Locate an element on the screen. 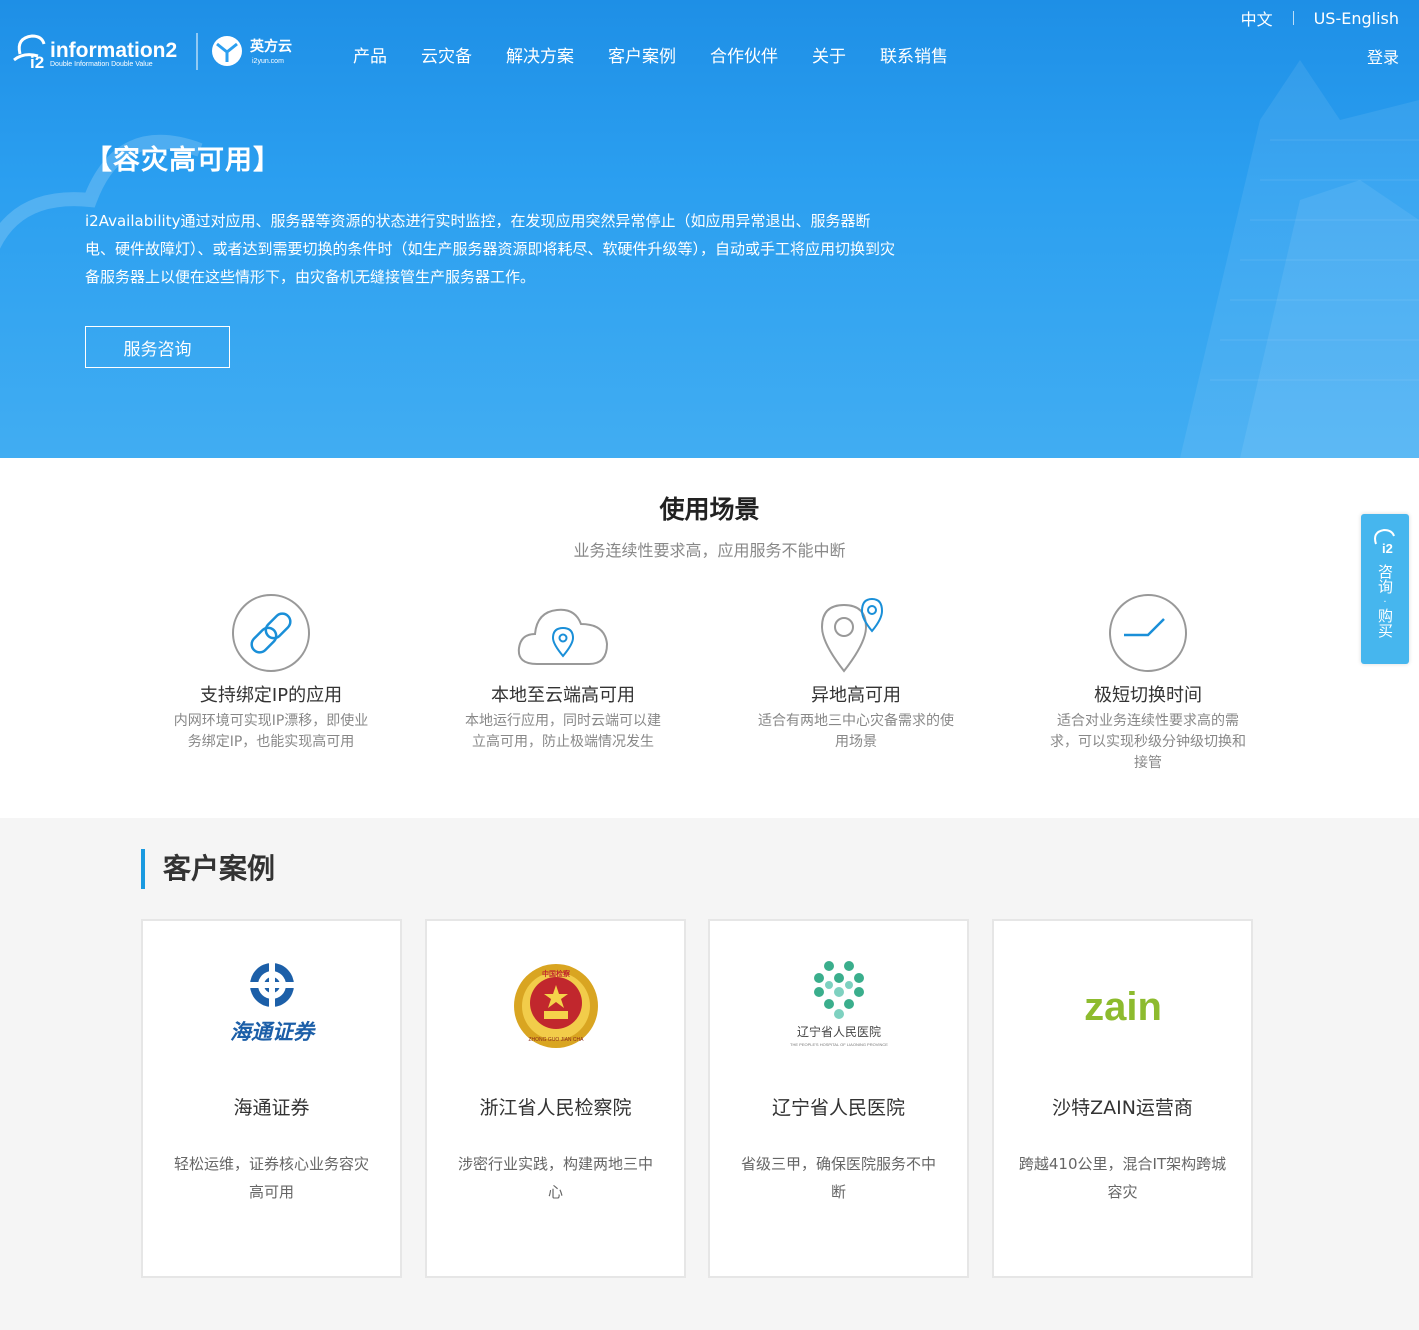  svg-text: ZHONG GUO JIAN CHA is located at coordinates (556, 1040).